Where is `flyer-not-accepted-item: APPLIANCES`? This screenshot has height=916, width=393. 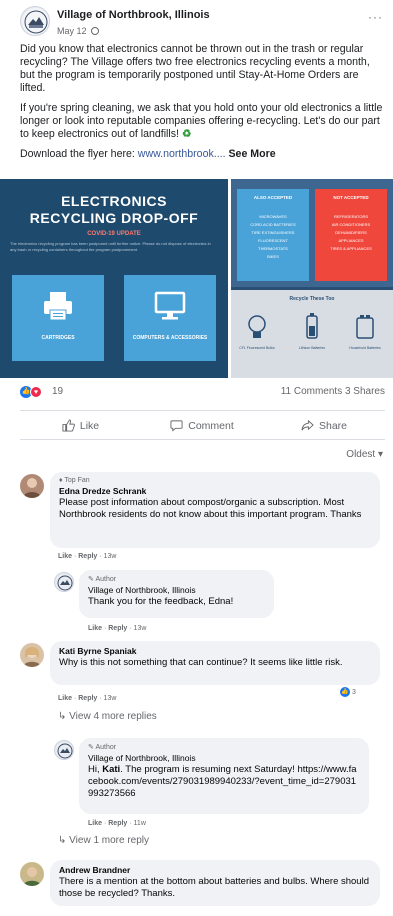 flyer-not-accepted-item: APPLIANCES is located at coordinates (351, 240).